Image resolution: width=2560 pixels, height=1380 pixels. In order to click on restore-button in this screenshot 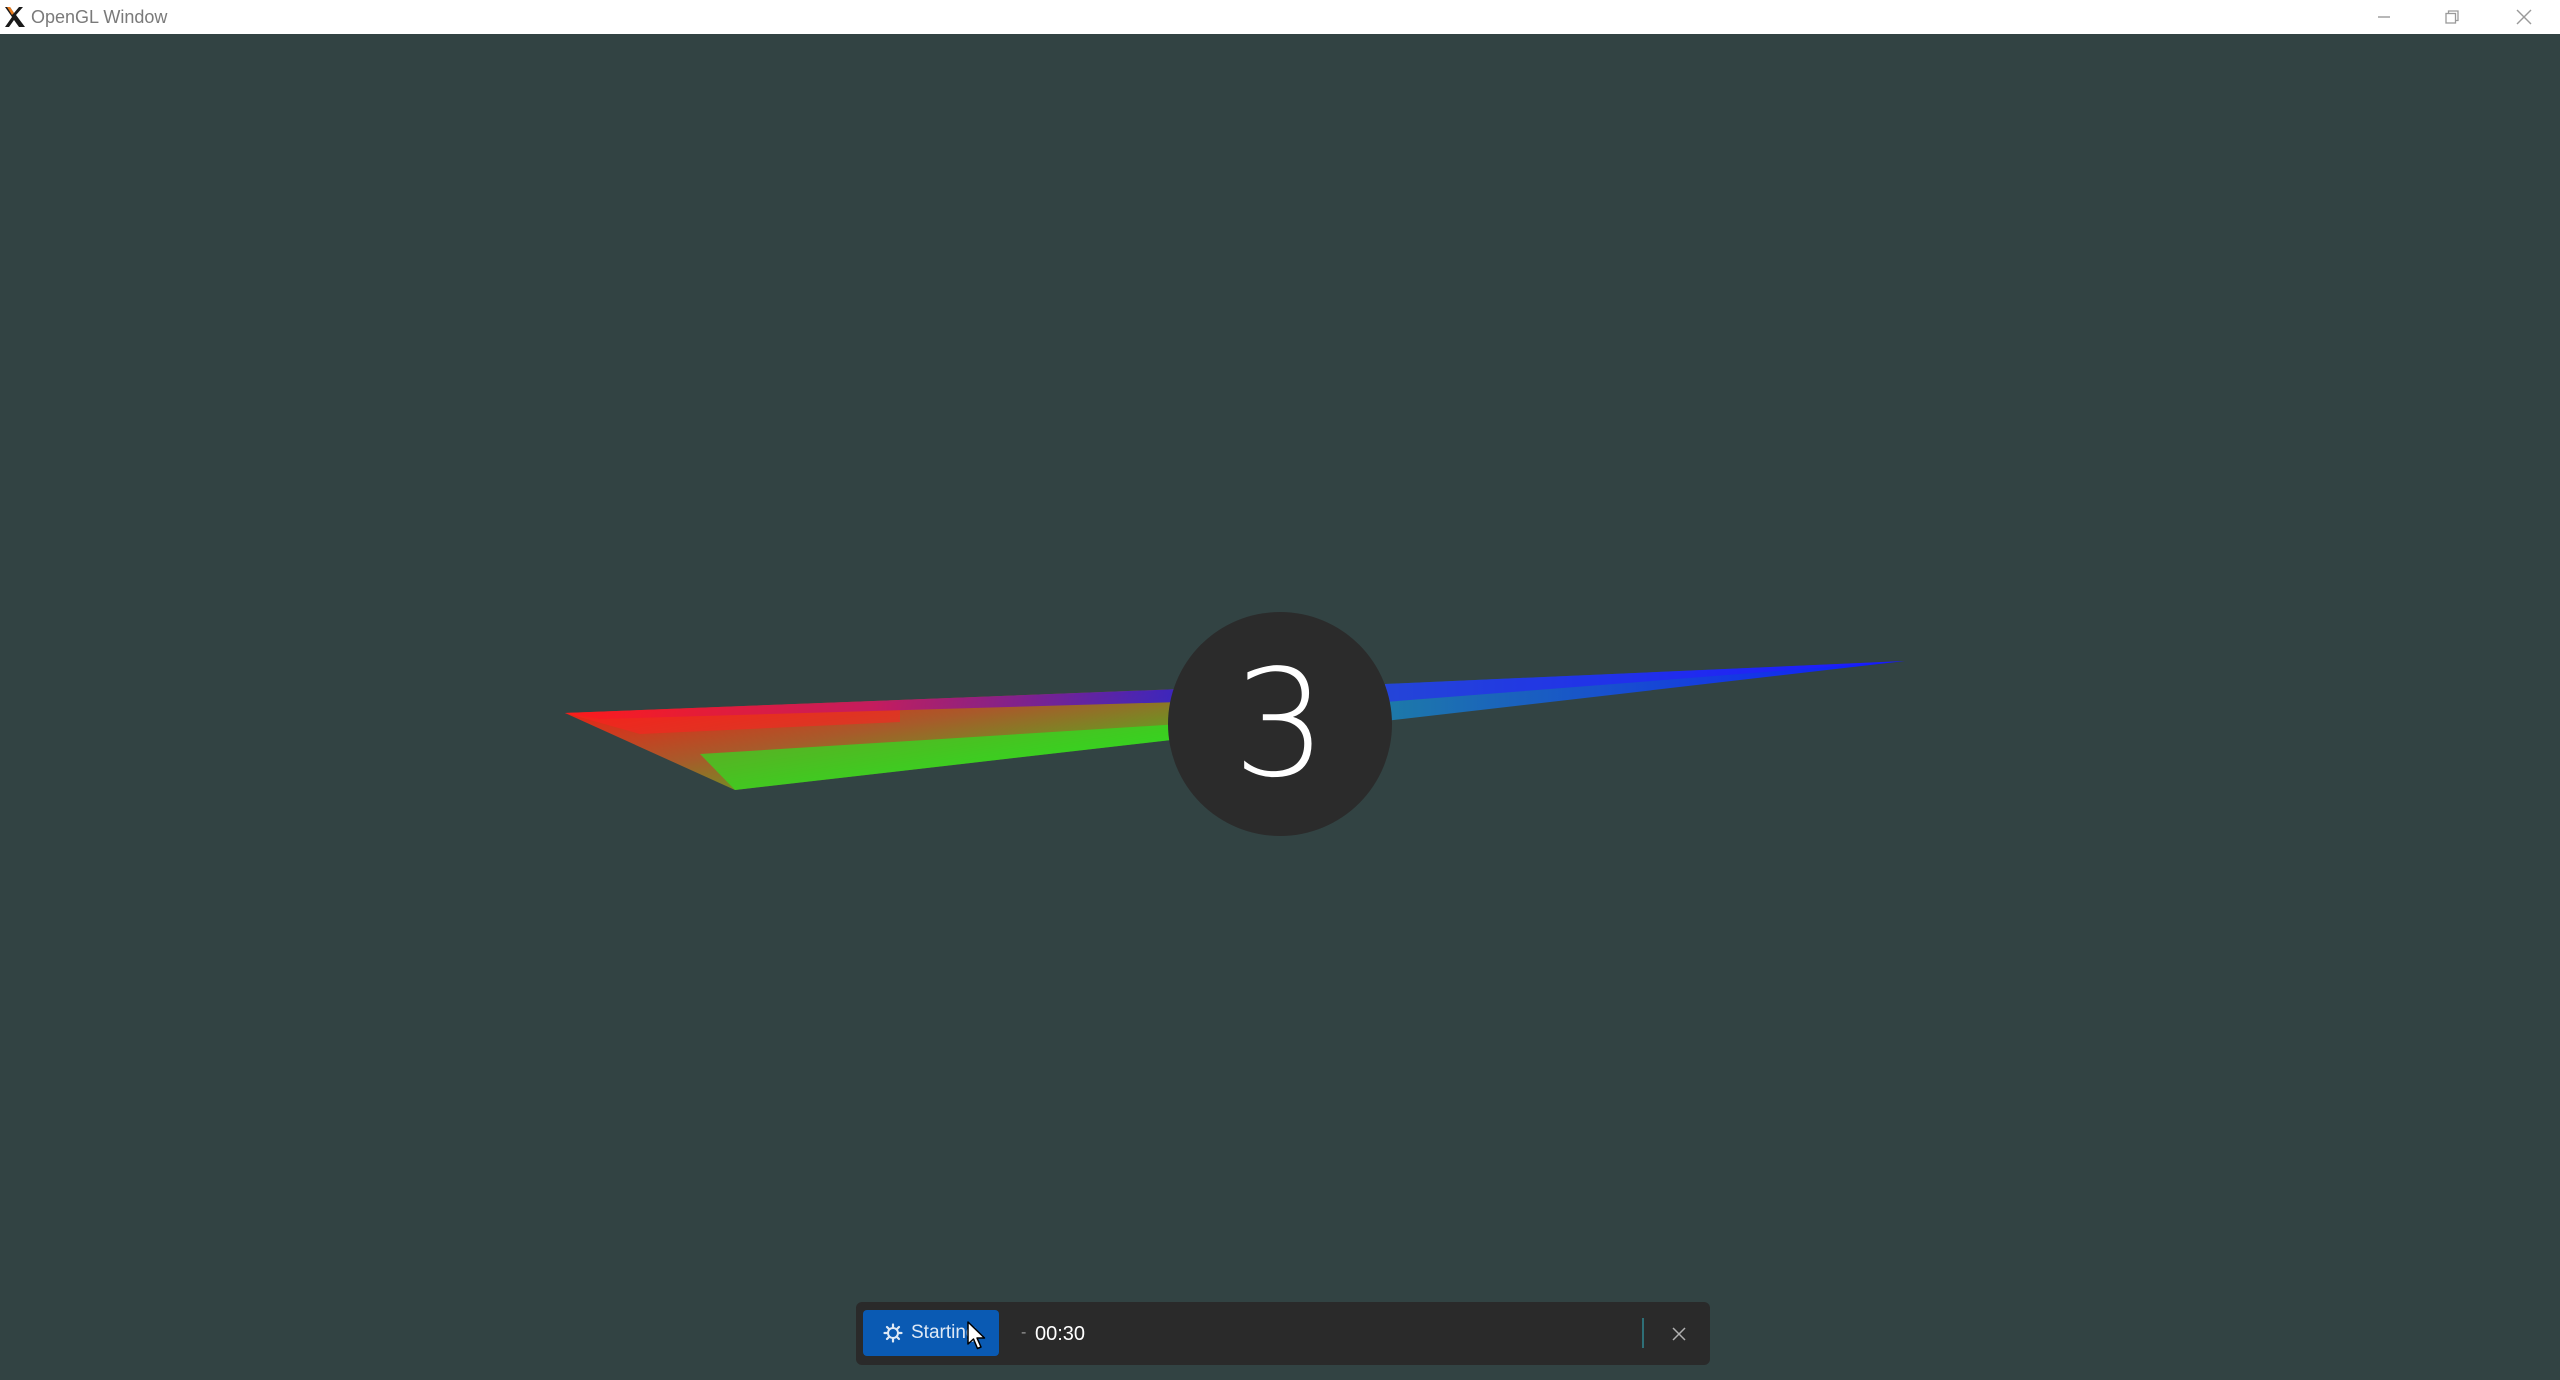, I will do `click(2452, 17)`.